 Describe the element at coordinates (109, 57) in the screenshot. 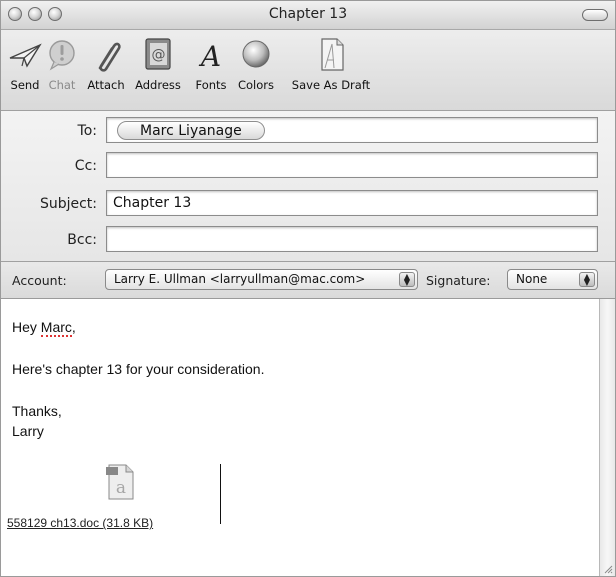

I see `paperclip-icon` at that location.